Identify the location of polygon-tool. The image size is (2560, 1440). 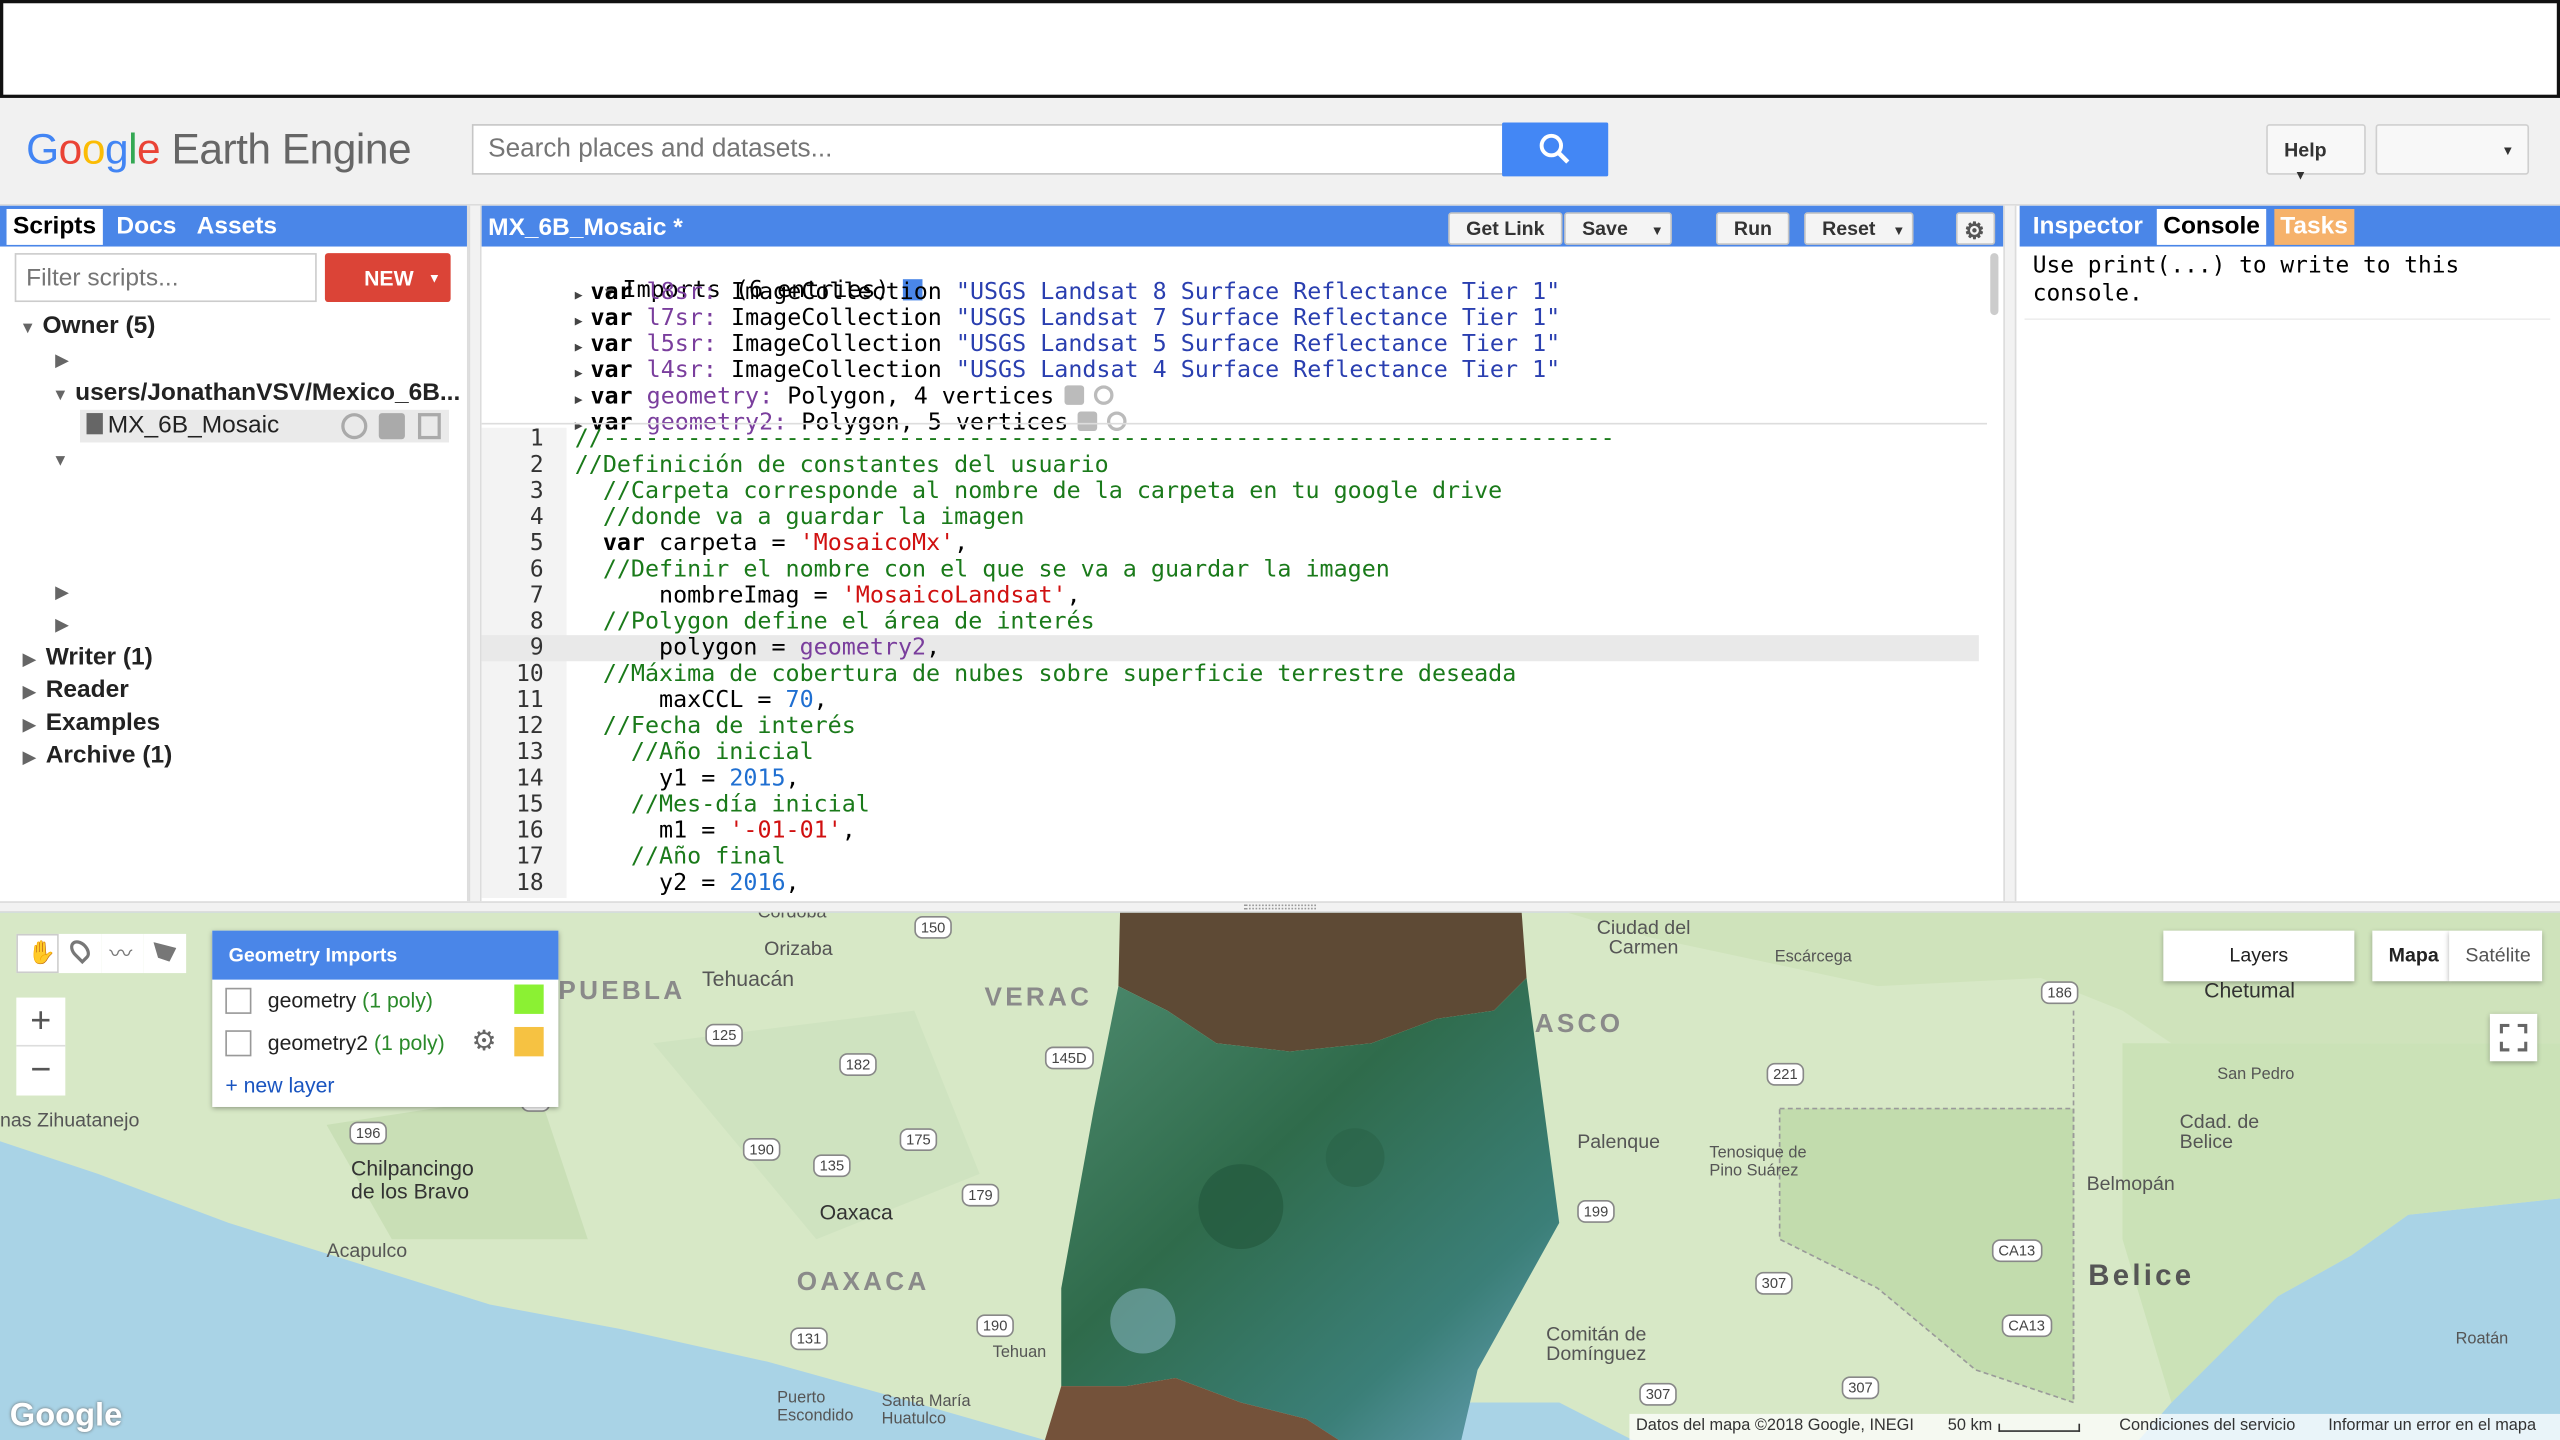
(165, 953).